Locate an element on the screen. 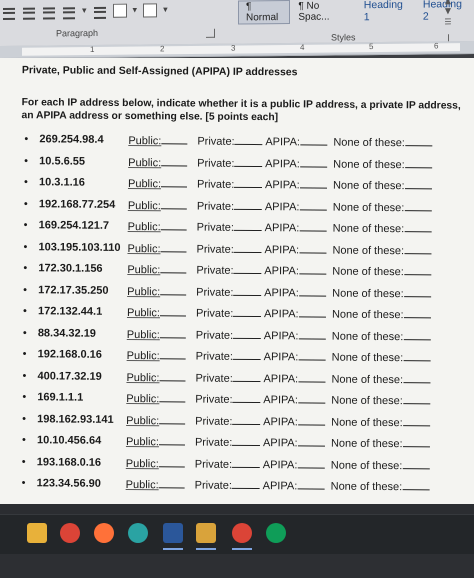  chrome-icon is located at coordinates (70, 533).